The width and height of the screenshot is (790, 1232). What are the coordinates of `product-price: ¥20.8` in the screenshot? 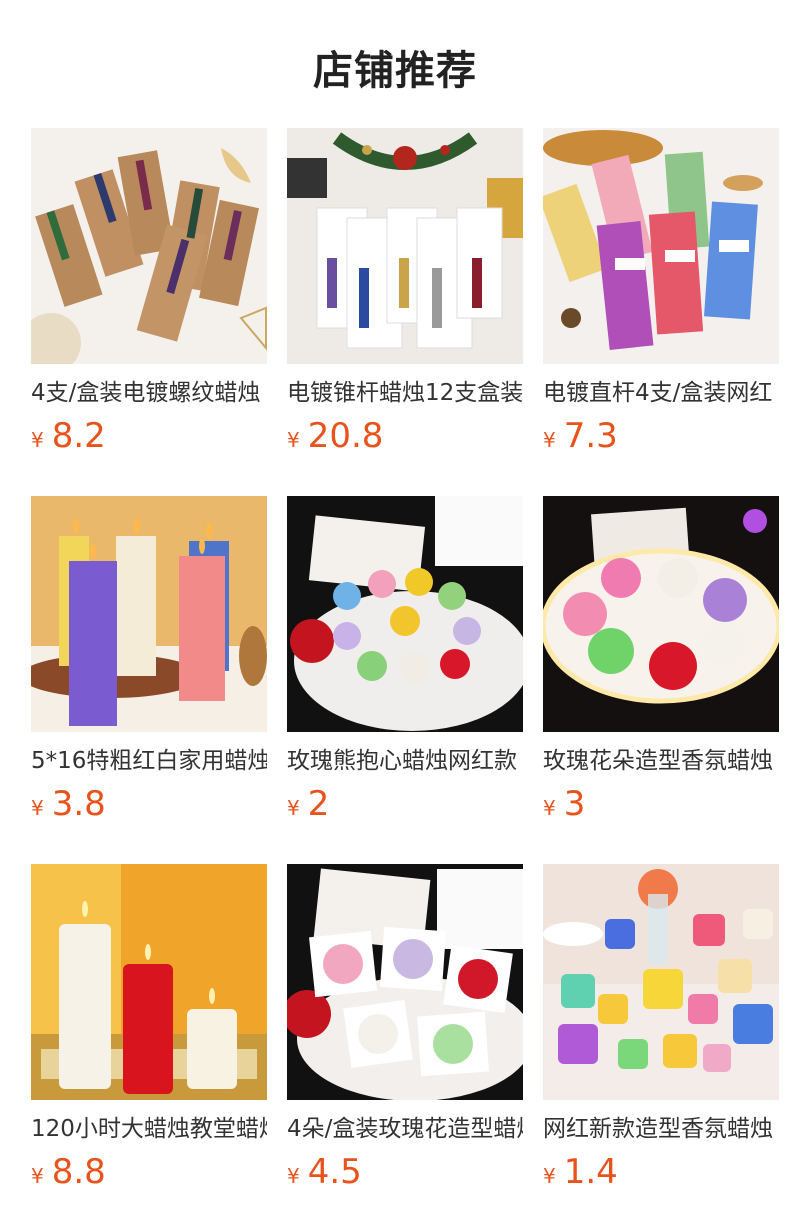 It's located at (405, 436).